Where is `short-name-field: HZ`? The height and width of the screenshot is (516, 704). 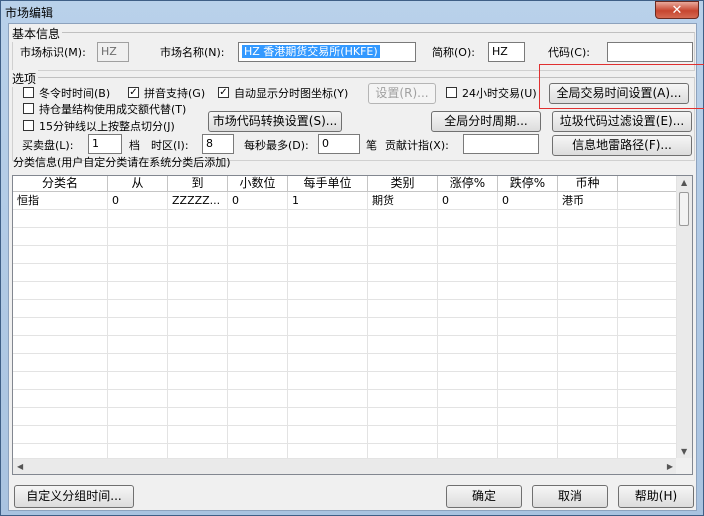 short-name-field: HZ is located at coordinates (506, 52).